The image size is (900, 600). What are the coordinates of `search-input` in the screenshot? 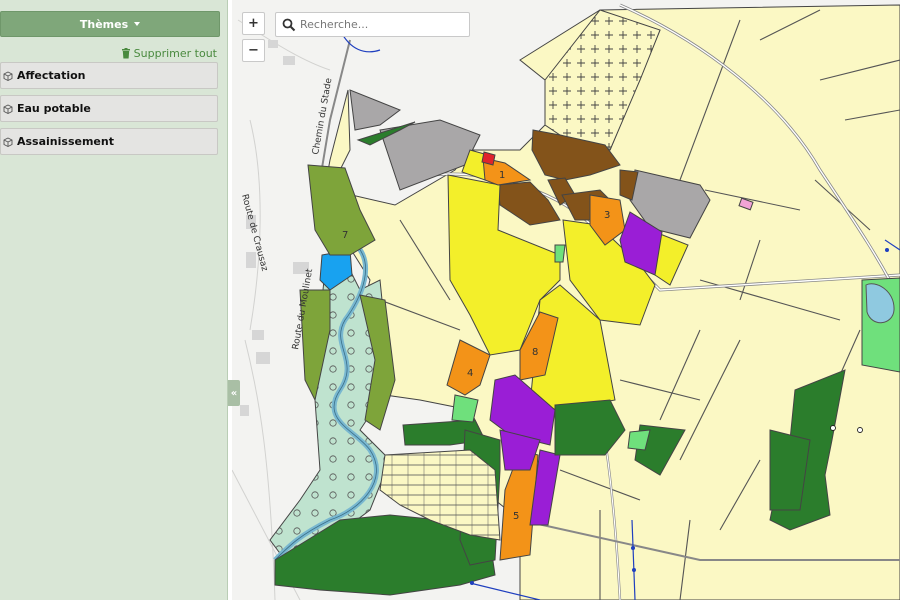 It's located at (380, 24).